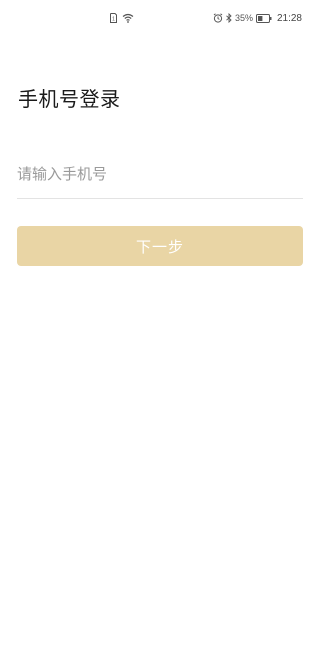 The image size is (320, 660). I want to click on battery-icon, so click(263, 18).